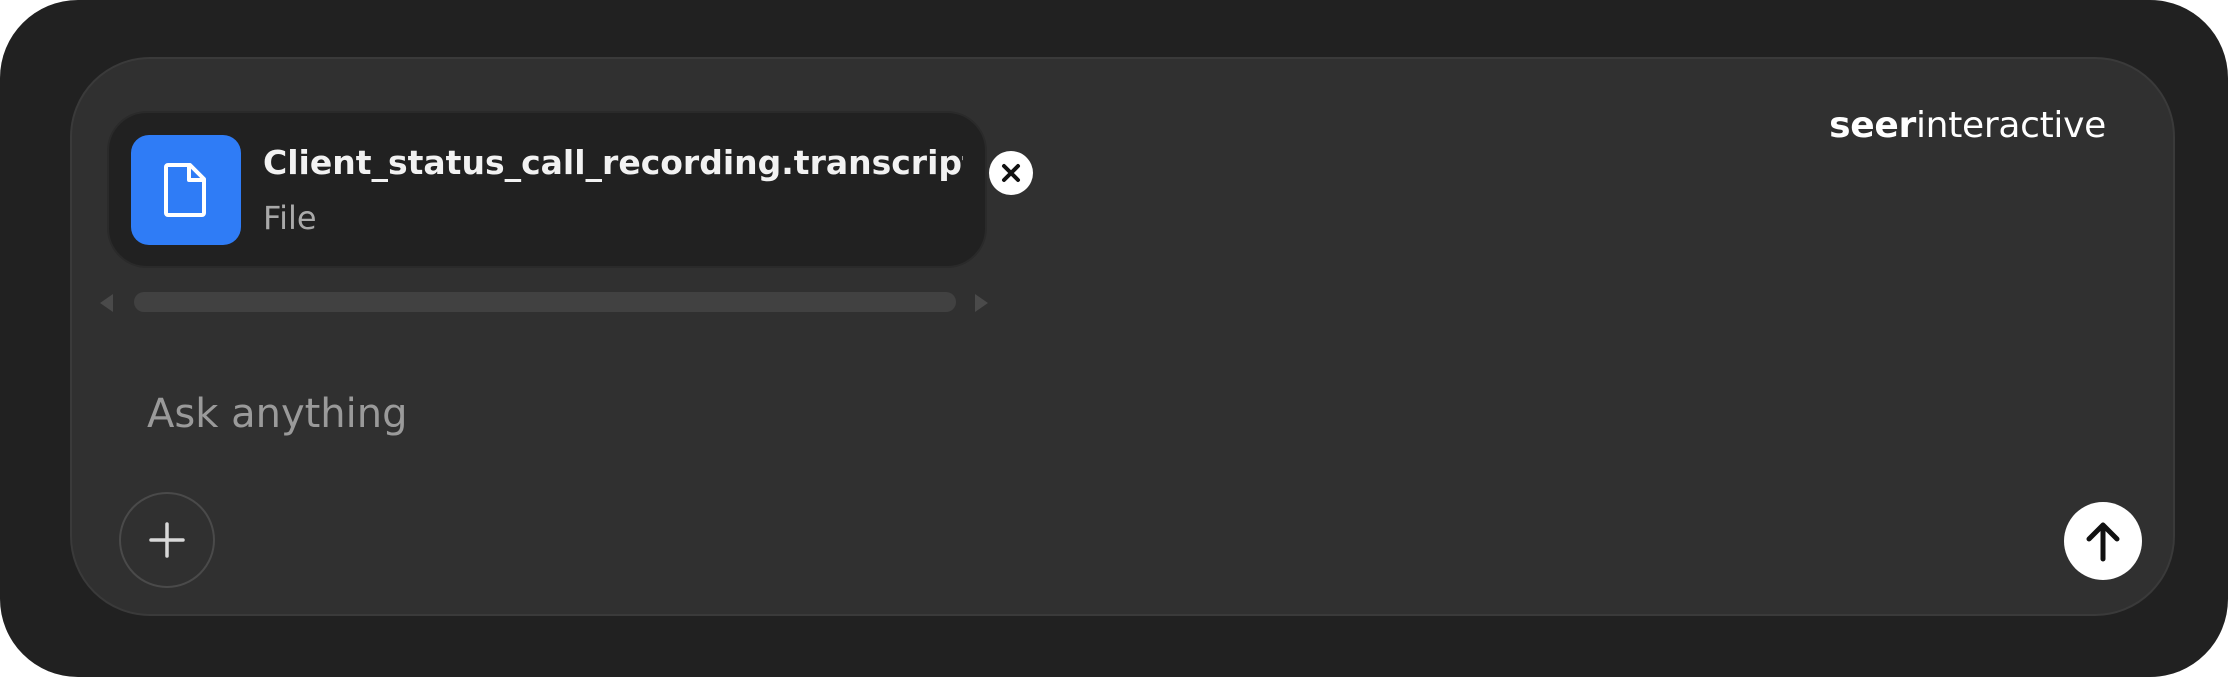  Describe the element at coordinates (1047, 414) in the screenshot. I see `prompt-input` at that location.